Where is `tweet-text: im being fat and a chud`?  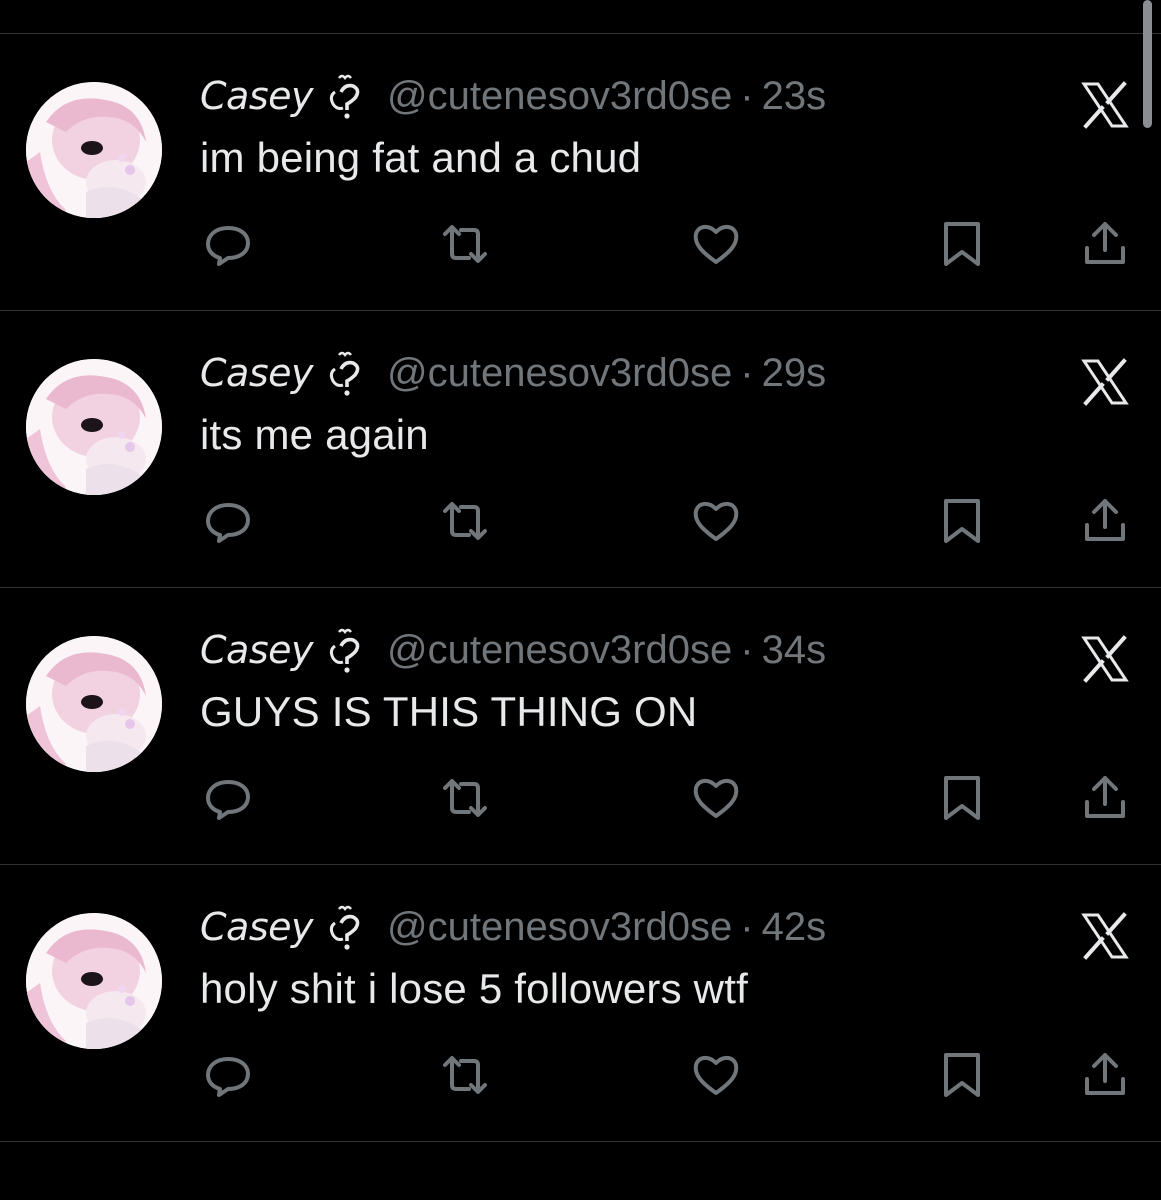
tweet-text: im being fat and a chud is located at coordinates (421, 157).